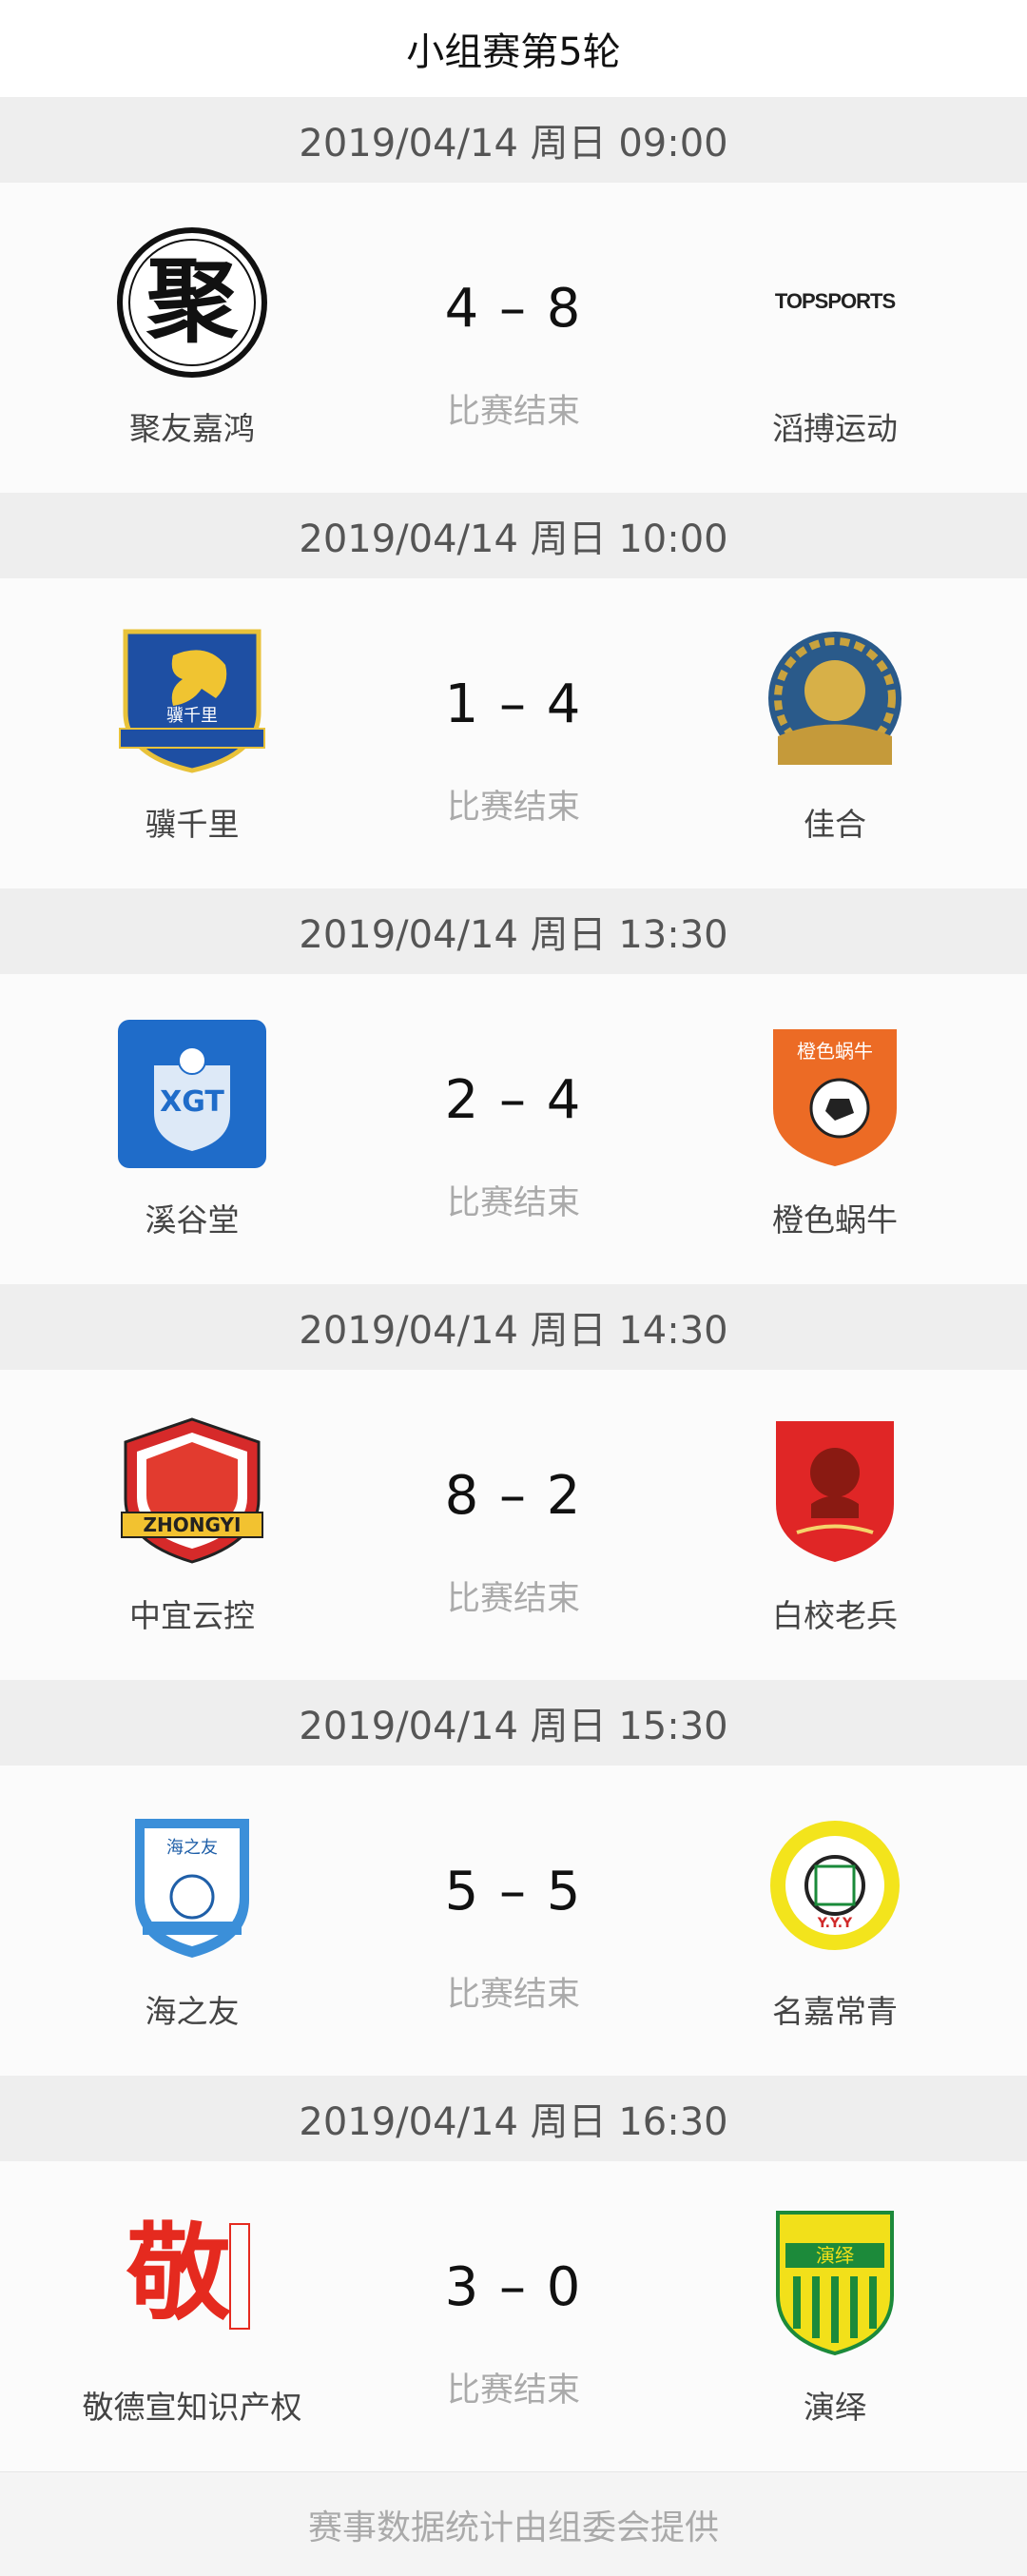  I want to click on away-team-name: 滔搏运动, so click(835, 429).